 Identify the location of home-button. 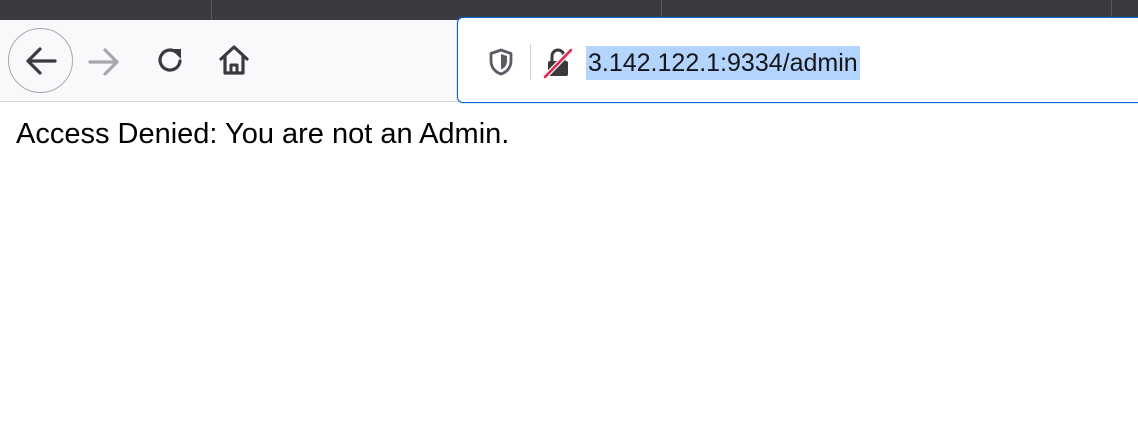
(234, 60).